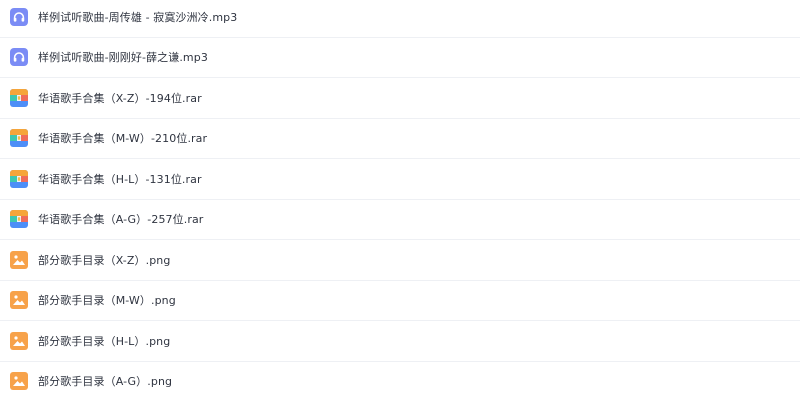  What do you see at coordinates (120, 98) in the screenshot?
I see `file-name: 华语歌手合集（X-Z）-194位.rar` at bounding box center [120, 98].